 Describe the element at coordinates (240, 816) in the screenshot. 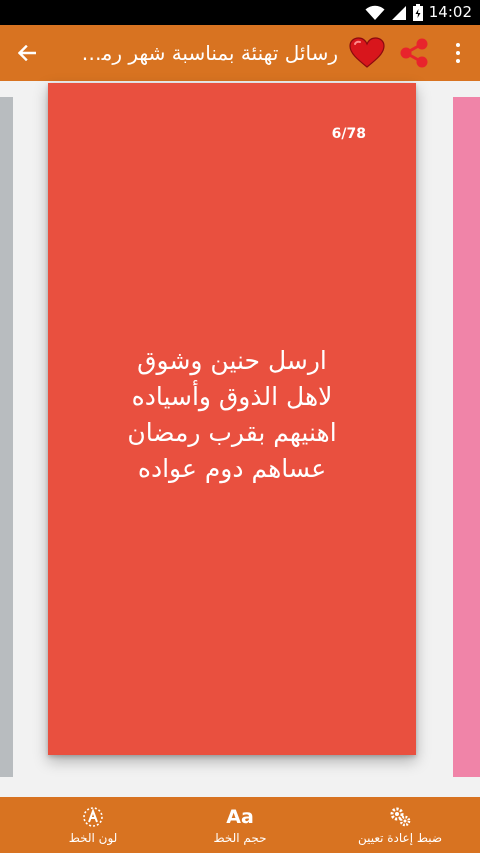

I see `font-size-icon: Aa` at that location.